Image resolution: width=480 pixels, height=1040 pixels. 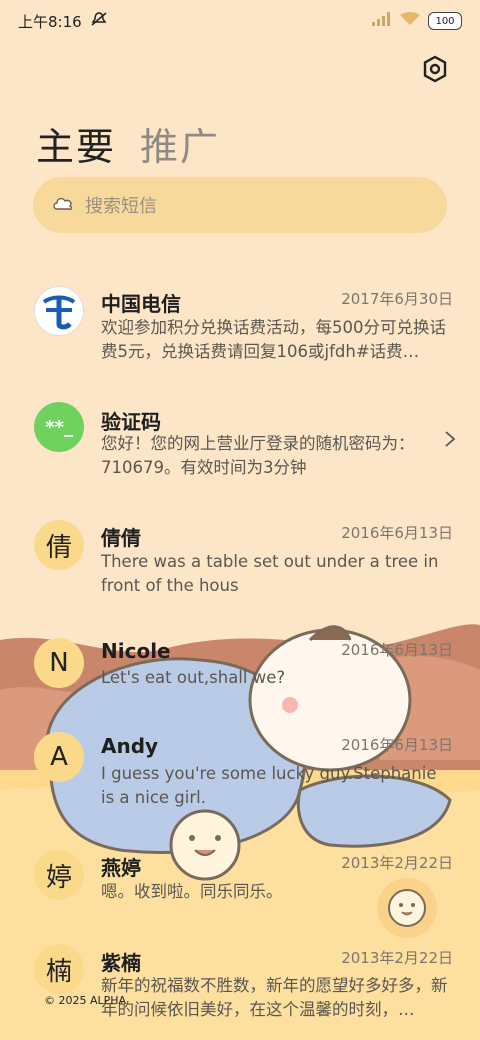 I want to click on avatar: A, so click(x=59, y=757).